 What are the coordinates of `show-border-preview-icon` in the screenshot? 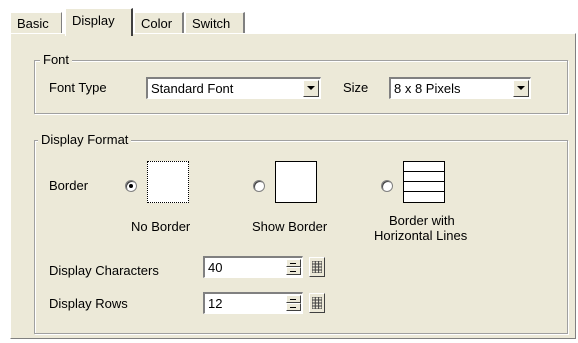 It's located at (296, 182).